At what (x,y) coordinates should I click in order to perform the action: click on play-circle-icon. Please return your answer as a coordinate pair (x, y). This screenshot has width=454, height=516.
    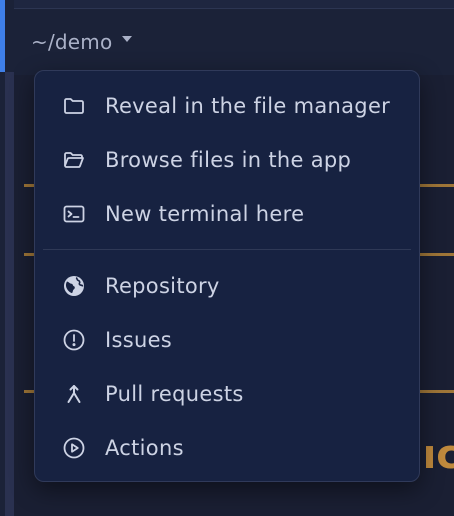
    Looking at the image, I should click on (74, 448).